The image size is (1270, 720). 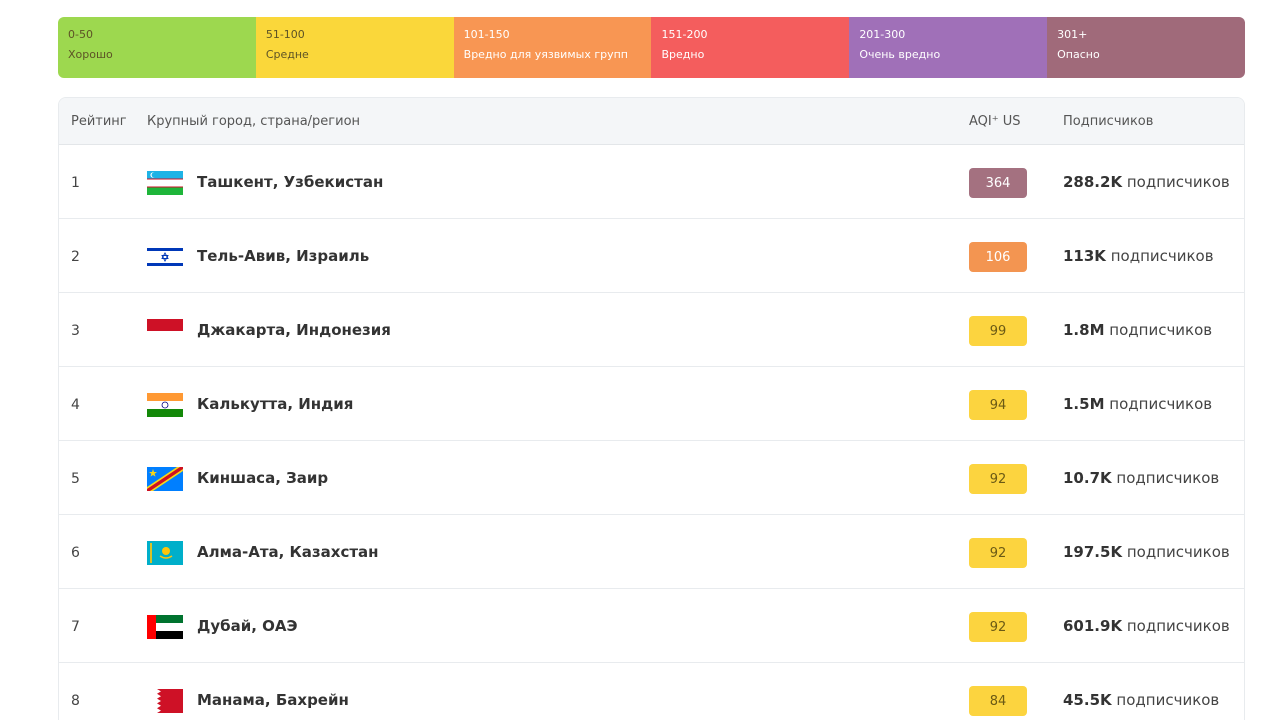 I want to click on row-rank: 3, so click(x=75, y=331).